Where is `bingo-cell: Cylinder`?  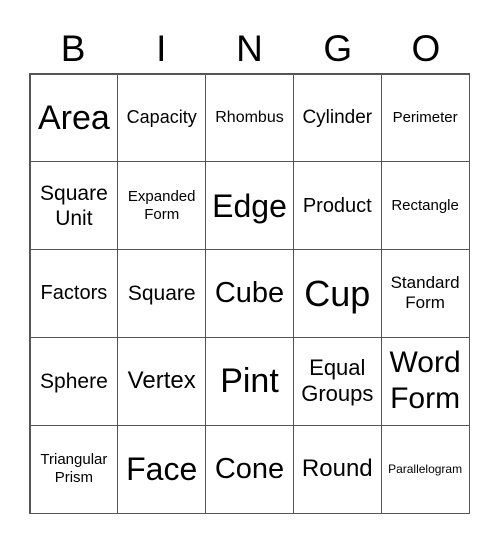
bingo-cell: Cylinder is located at coordinates (337, 118).